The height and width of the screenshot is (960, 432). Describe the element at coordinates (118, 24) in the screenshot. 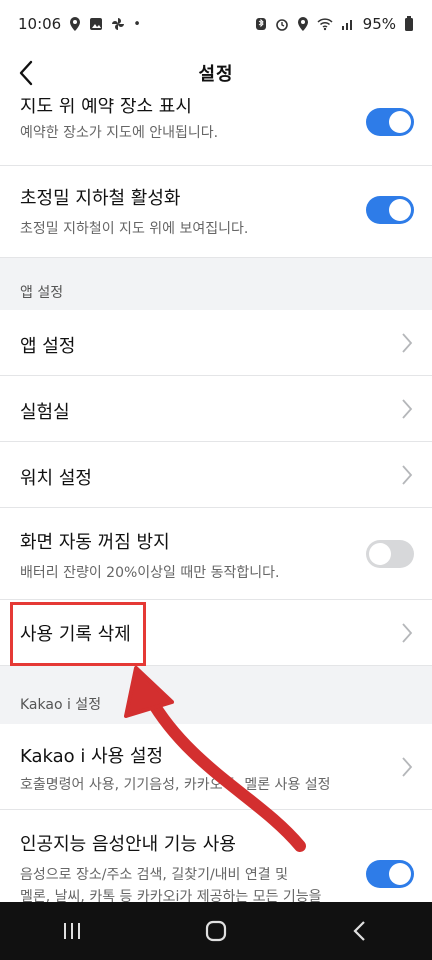

I see `pinwheel-icon` at that location.